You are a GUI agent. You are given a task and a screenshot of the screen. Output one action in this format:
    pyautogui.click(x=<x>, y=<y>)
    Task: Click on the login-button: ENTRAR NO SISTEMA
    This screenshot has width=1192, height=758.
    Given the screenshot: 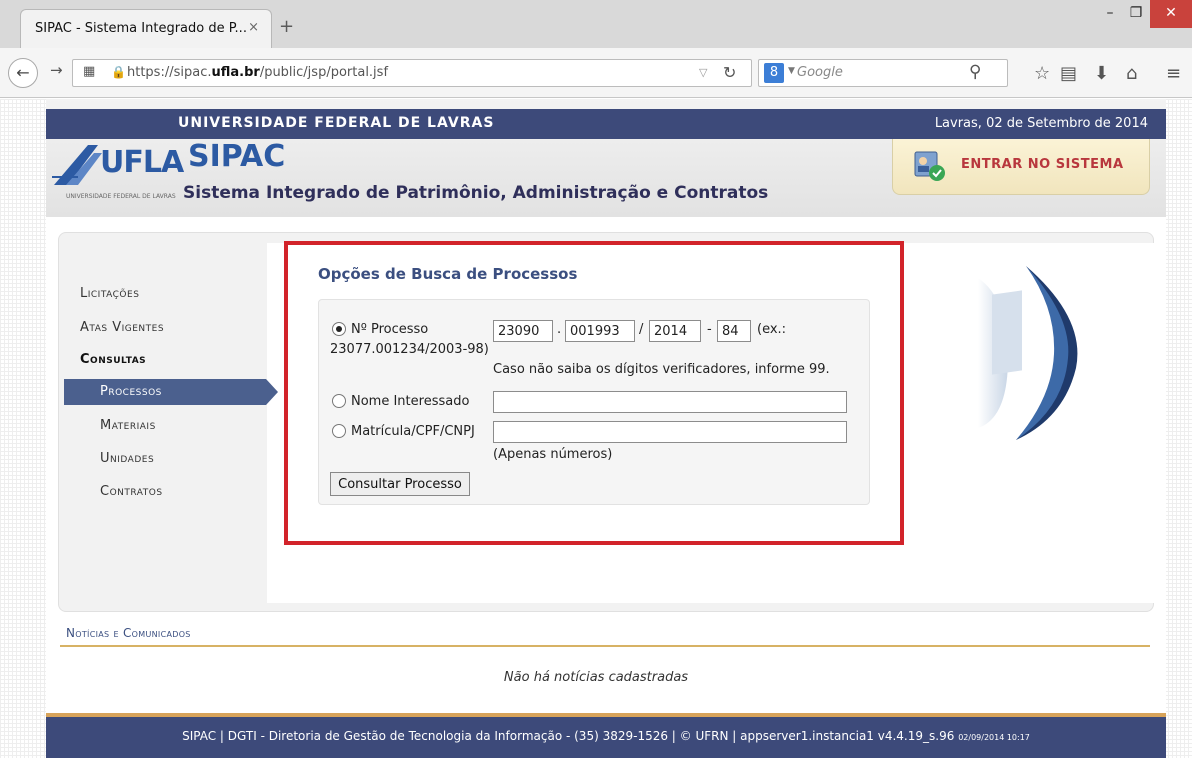 What is the action you would take?
    pyautogui.click(x=1021, y=167)
    